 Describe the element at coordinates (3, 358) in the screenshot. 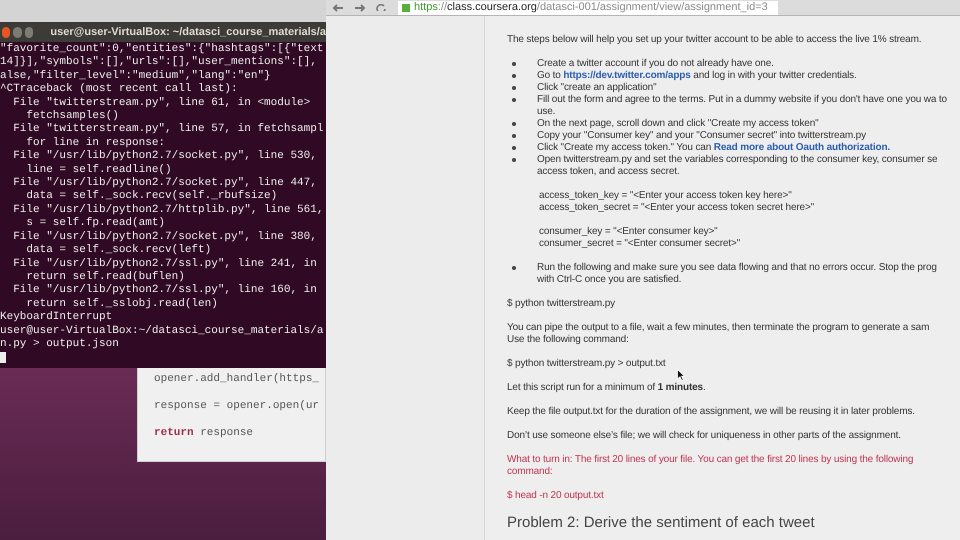

I see `terminal-cursor` at that location.